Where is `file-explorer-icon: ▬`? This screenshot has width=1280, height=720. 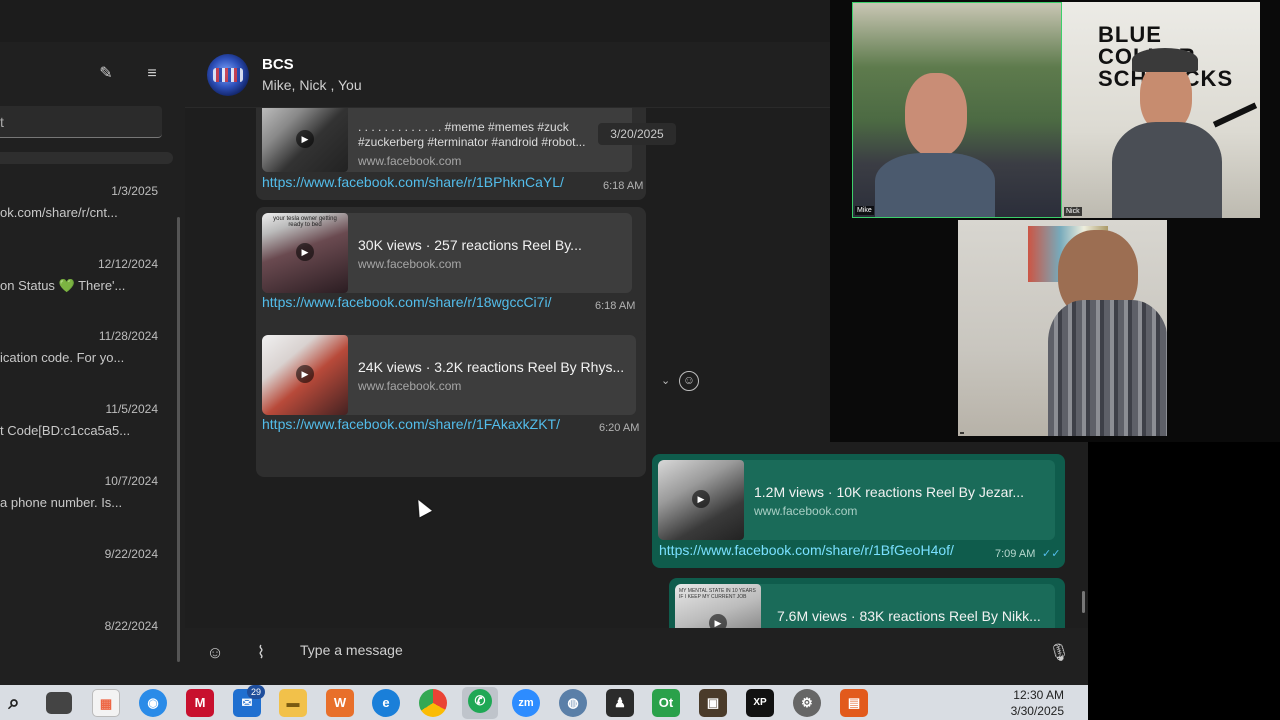
file-explorer-icon: ▬ is located at coordinates (293, 703).